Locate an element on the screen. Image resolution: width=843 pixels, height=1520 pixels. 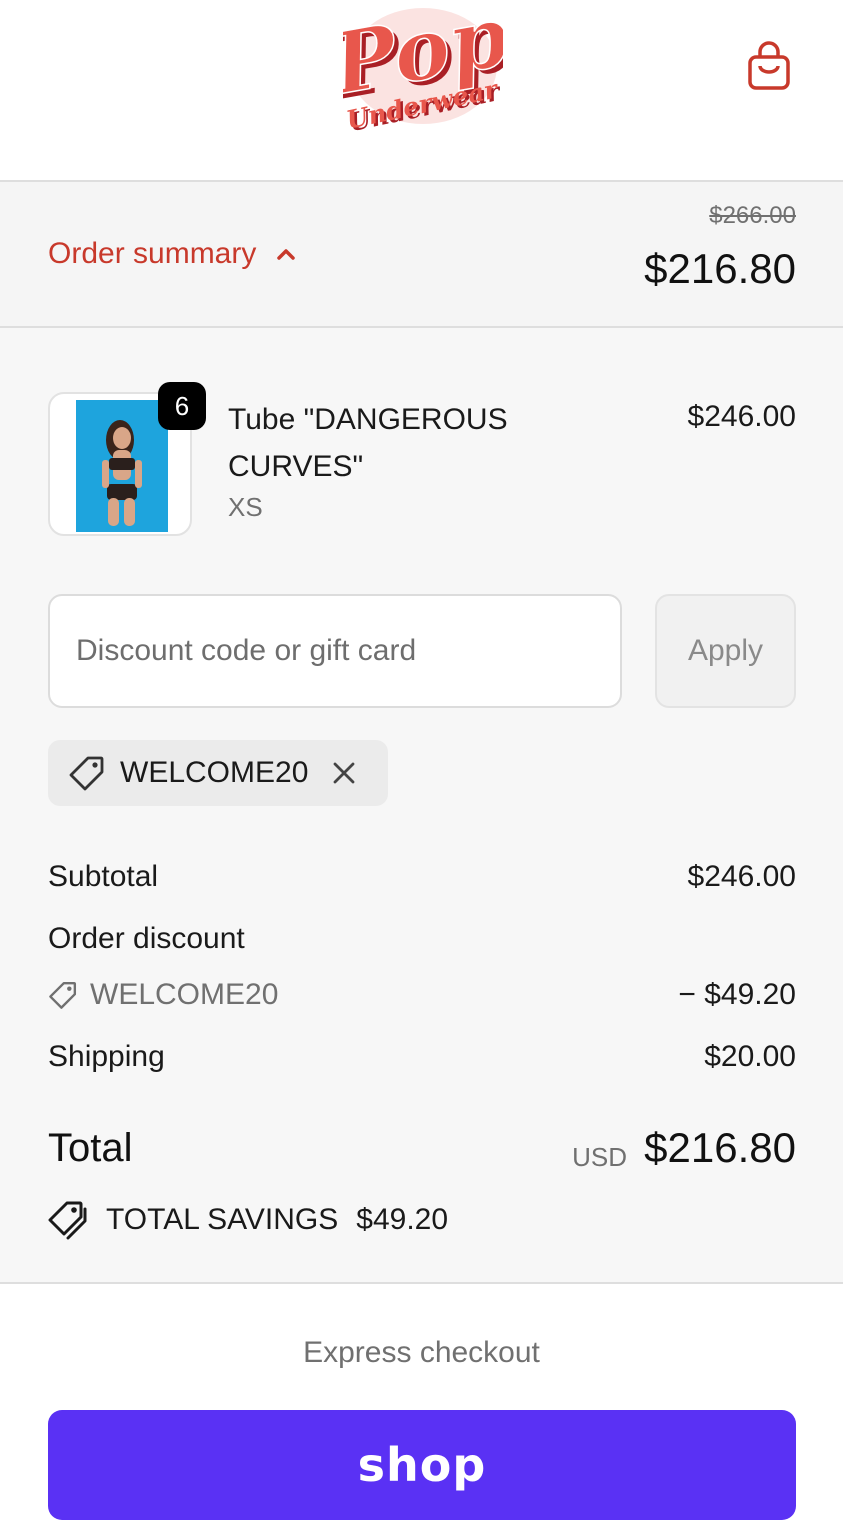
order-discount-code: WELCOME20 is located at coordinates (163, 995).